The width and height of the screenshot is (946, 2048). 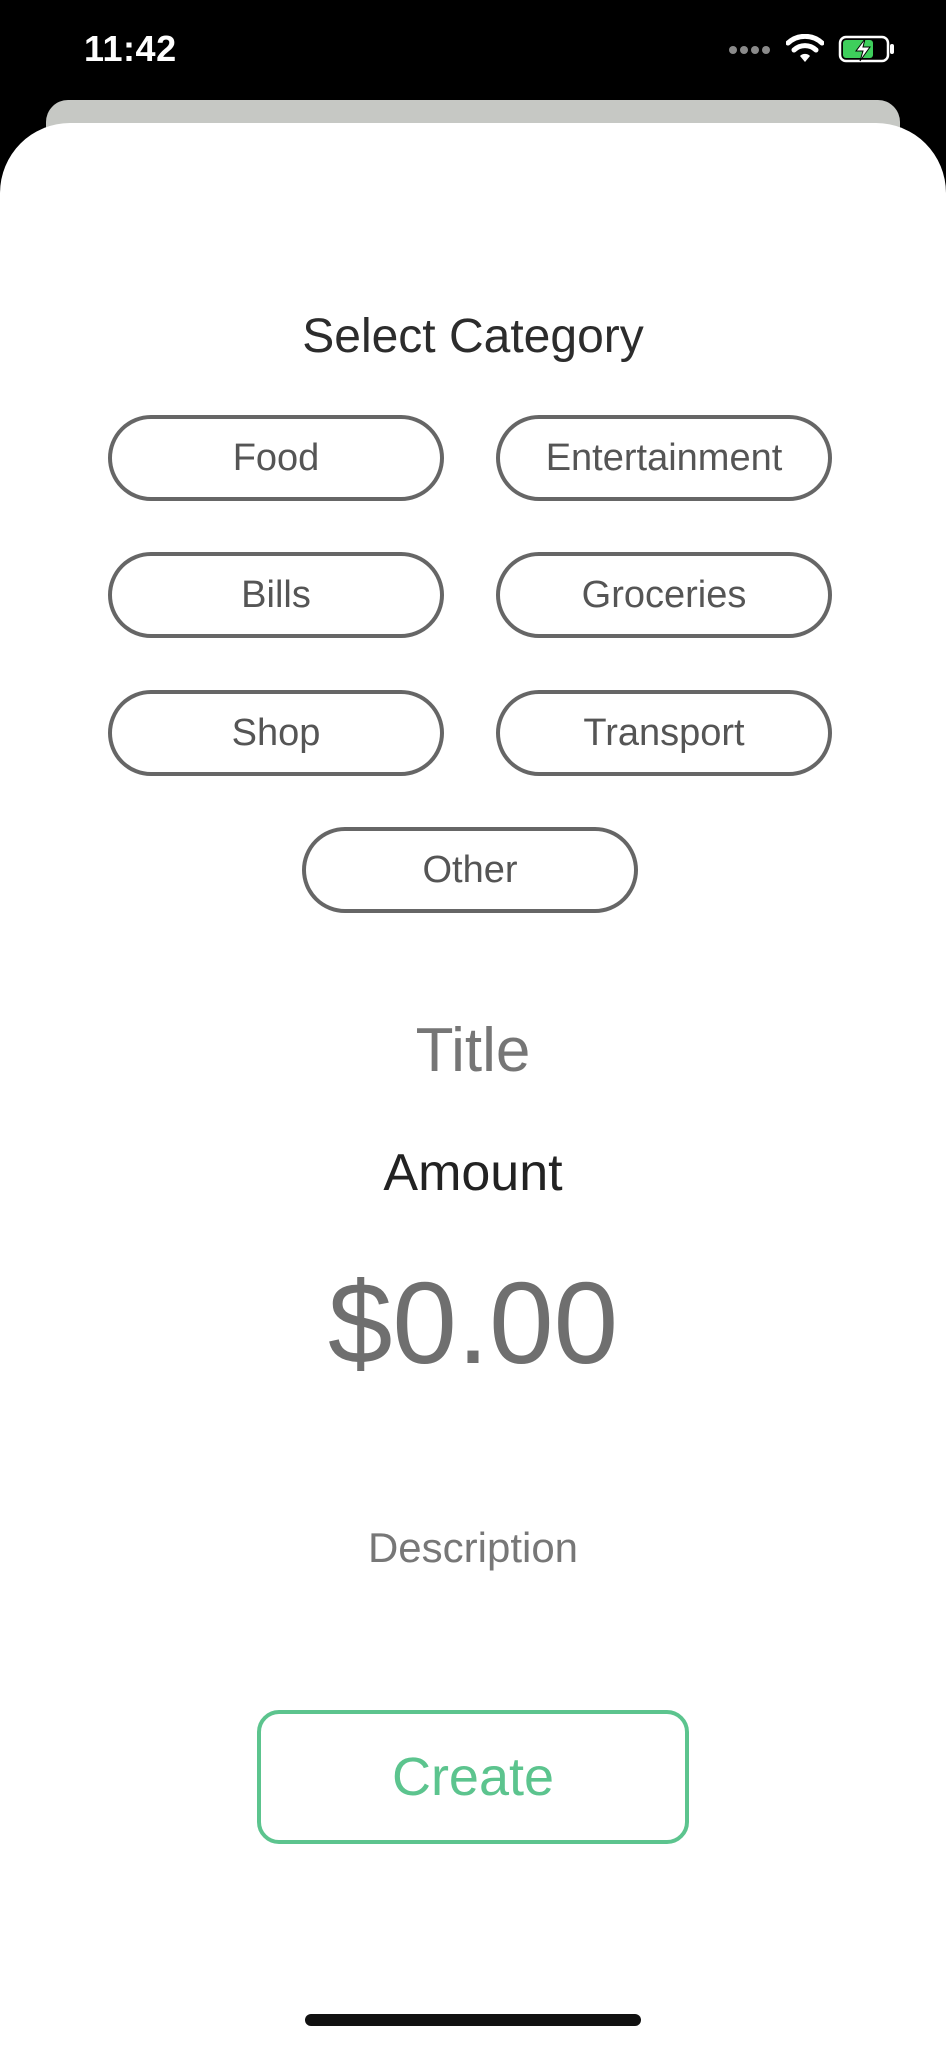 What do you see at coordinates (473, 1777) in the screenshot?
I see `create-button: Create` at bounding box center [473, 1777].